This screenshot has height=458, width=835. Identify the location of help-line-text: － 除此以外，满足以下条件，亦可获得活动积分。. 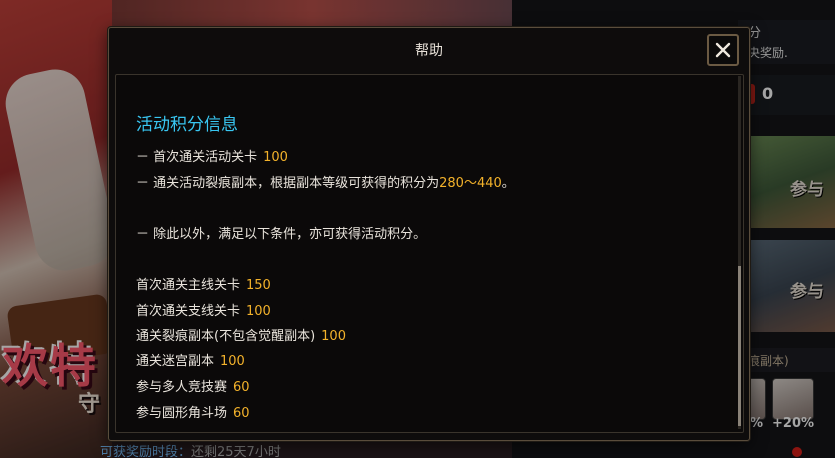
(281, 234).